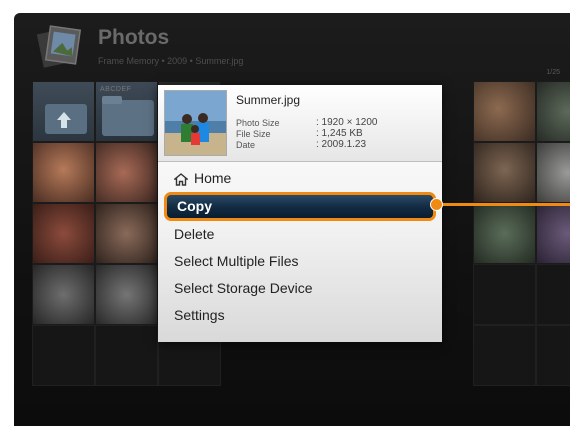 The image size is (570, 426). What do you see at coordinates (246, 145) in the screenshot?
I see `meta-label: Date` at bounding box center [246, 145].